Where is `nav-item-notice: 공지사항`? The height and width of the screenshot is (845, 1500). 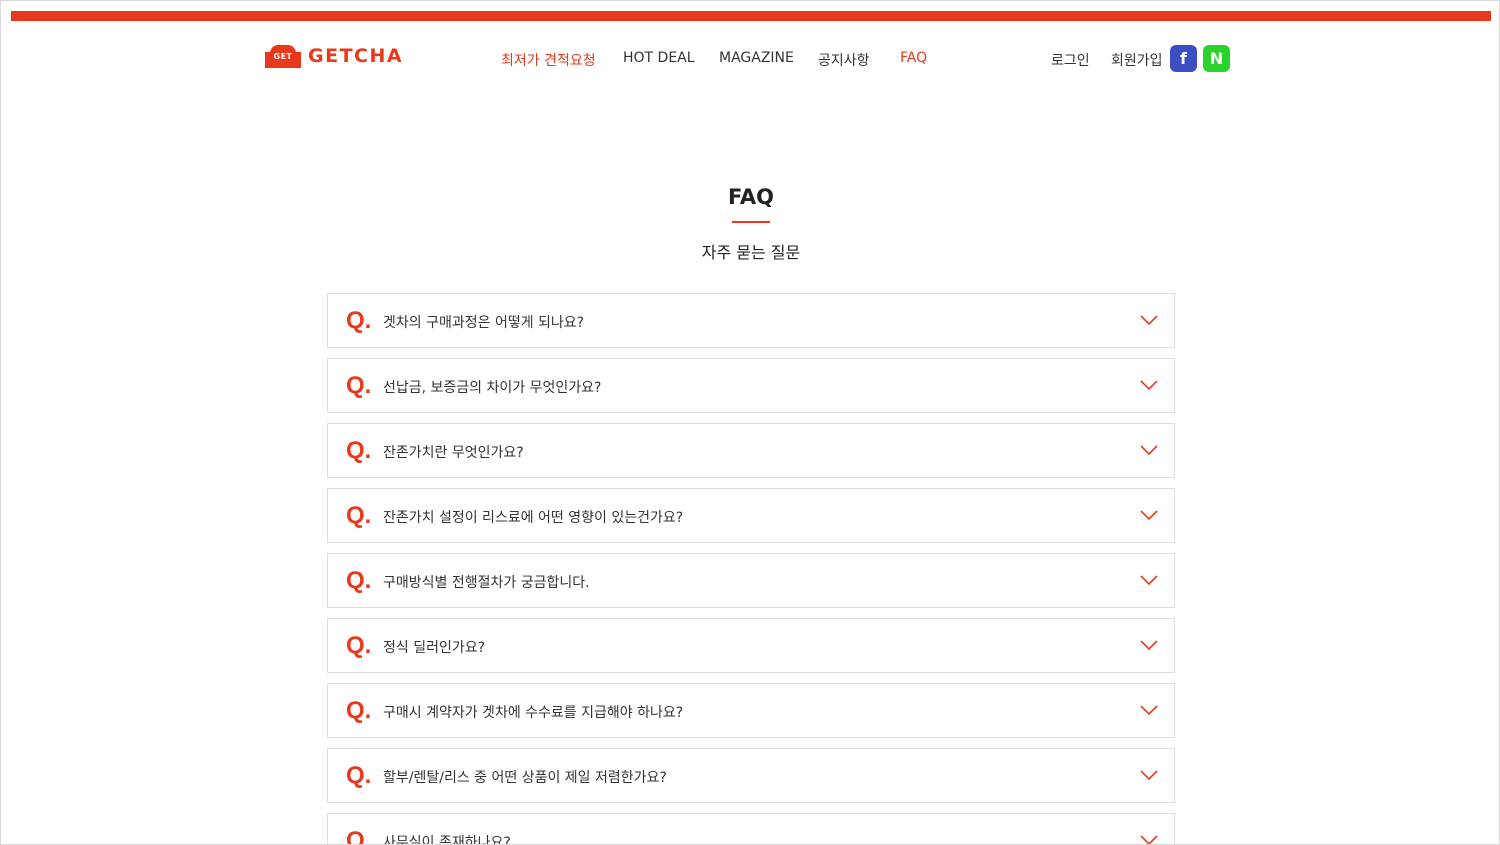 nav-item-notice: 공지사항 is located at coordinates (844, 60).